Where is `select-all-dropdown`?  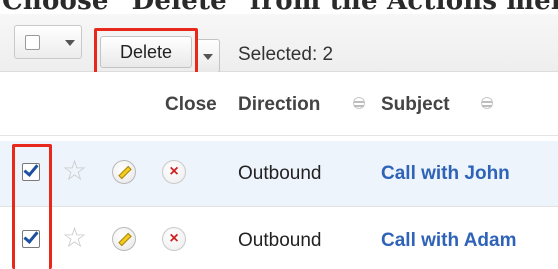
select-all-dropdown is located at coordinates (48, 42).